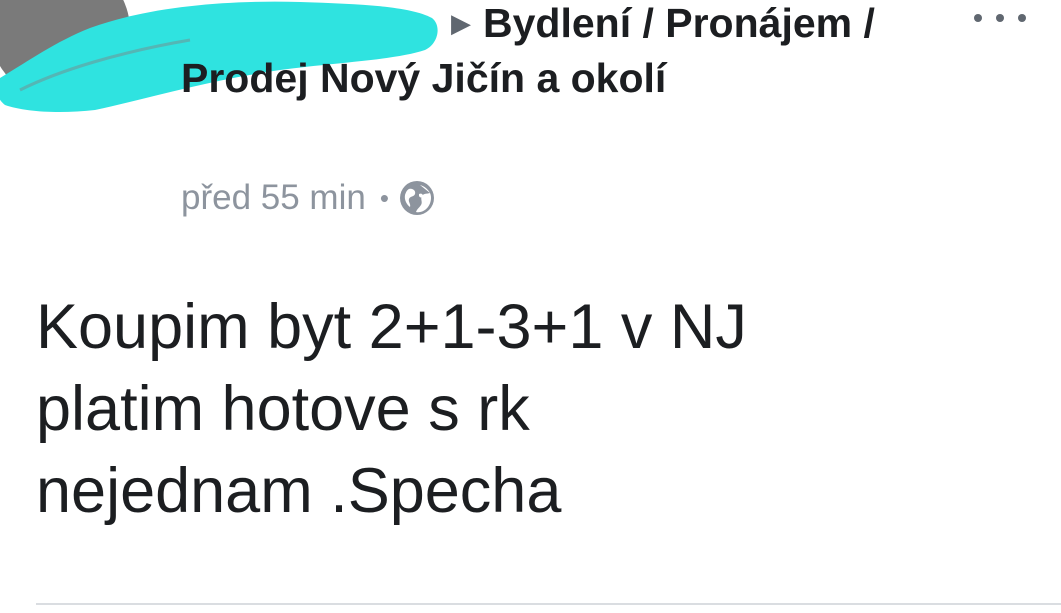  Describe the element at coordinates (416, 198) in the screenshot. I see `globe-icon` at that location.